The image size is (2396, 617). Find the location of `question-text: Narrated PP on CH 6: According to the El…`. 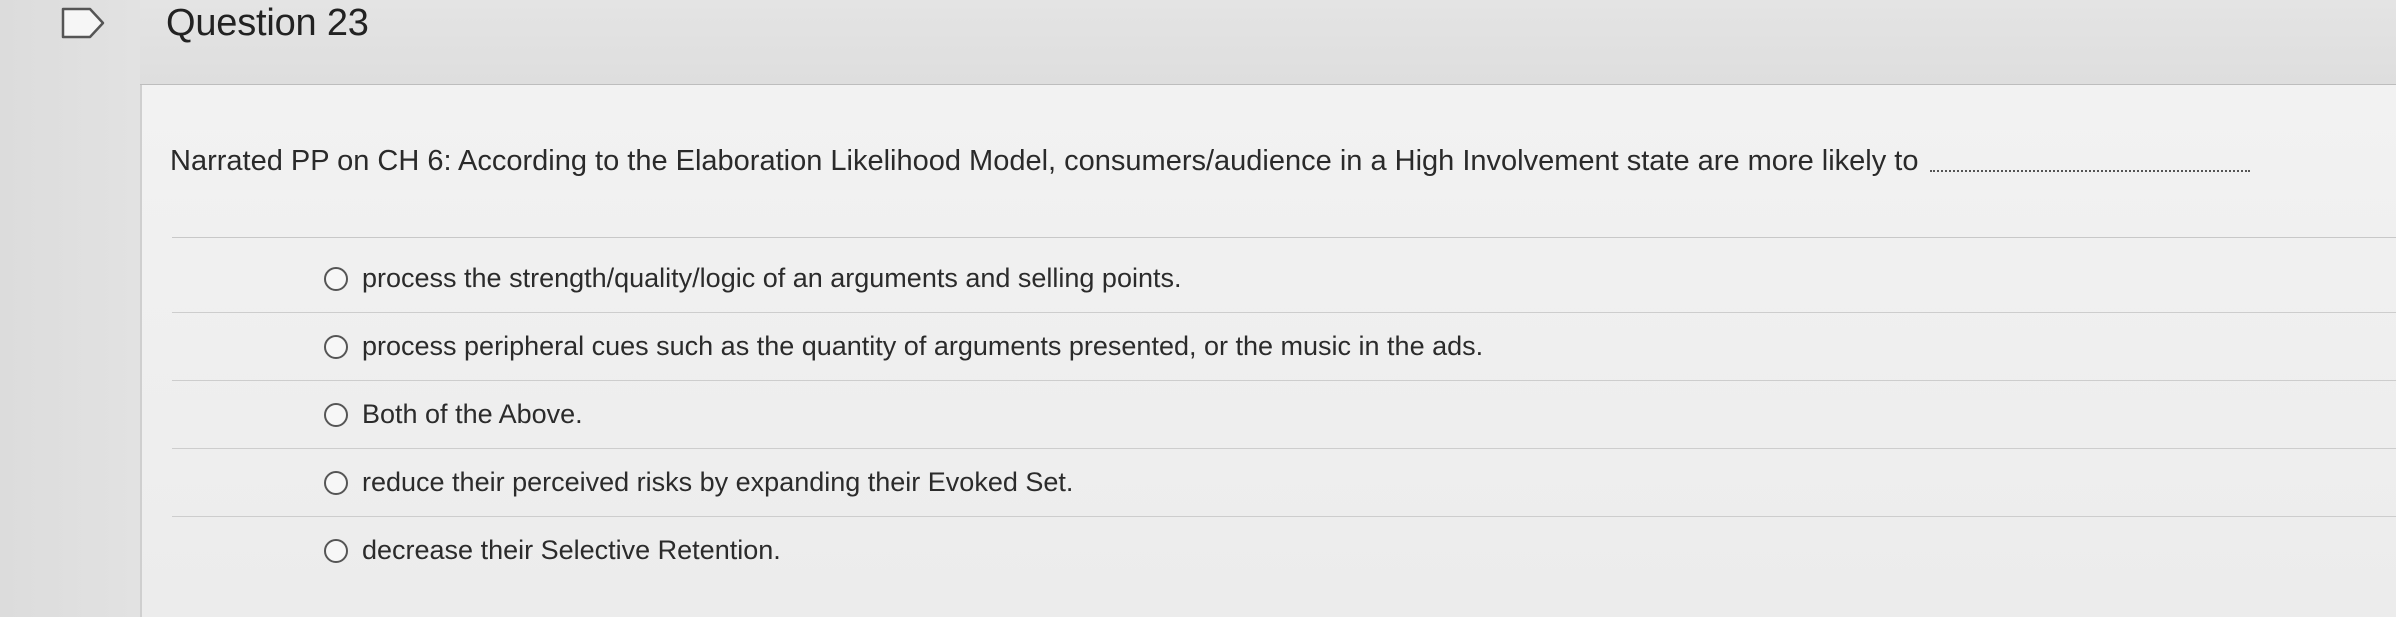

question-text: Narrated PP on CH 6: According to the El… is located at coordinates (1280, 161).